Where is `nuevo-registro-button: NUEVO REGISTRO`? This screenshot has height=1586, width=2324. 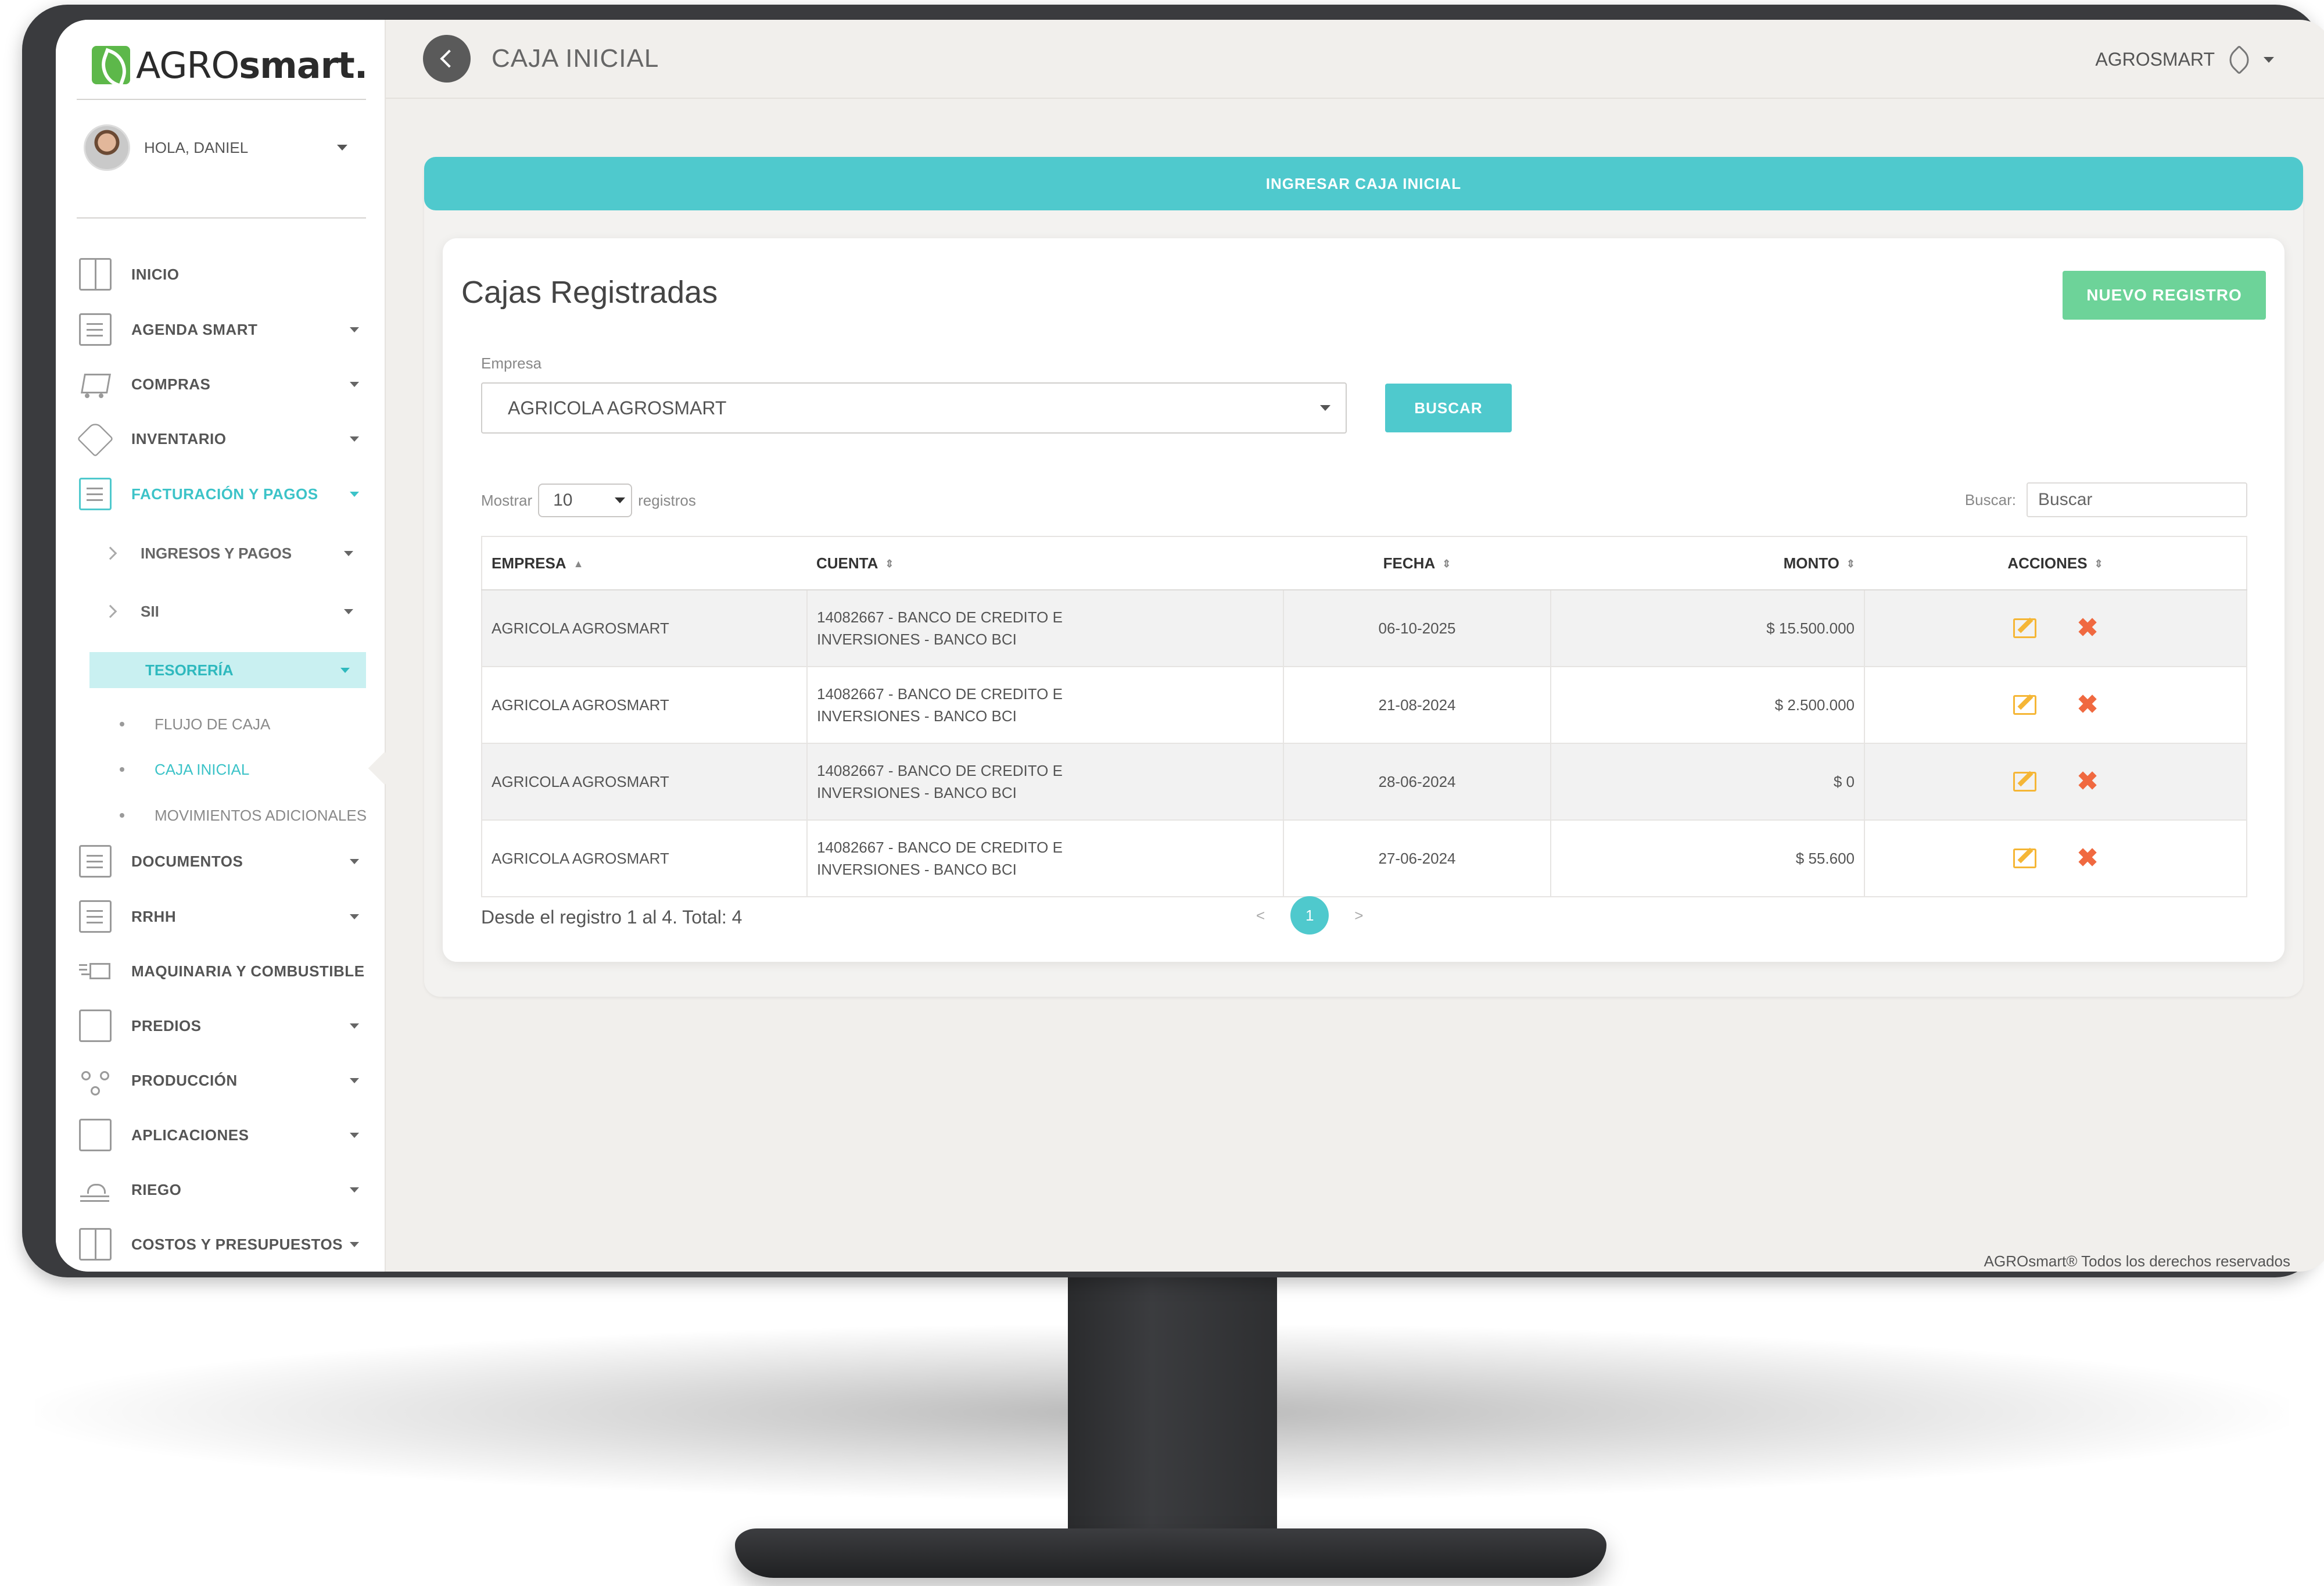 nuevo-registro-button: NUEVO REGISTRO is located at coordinates (2164, 295).